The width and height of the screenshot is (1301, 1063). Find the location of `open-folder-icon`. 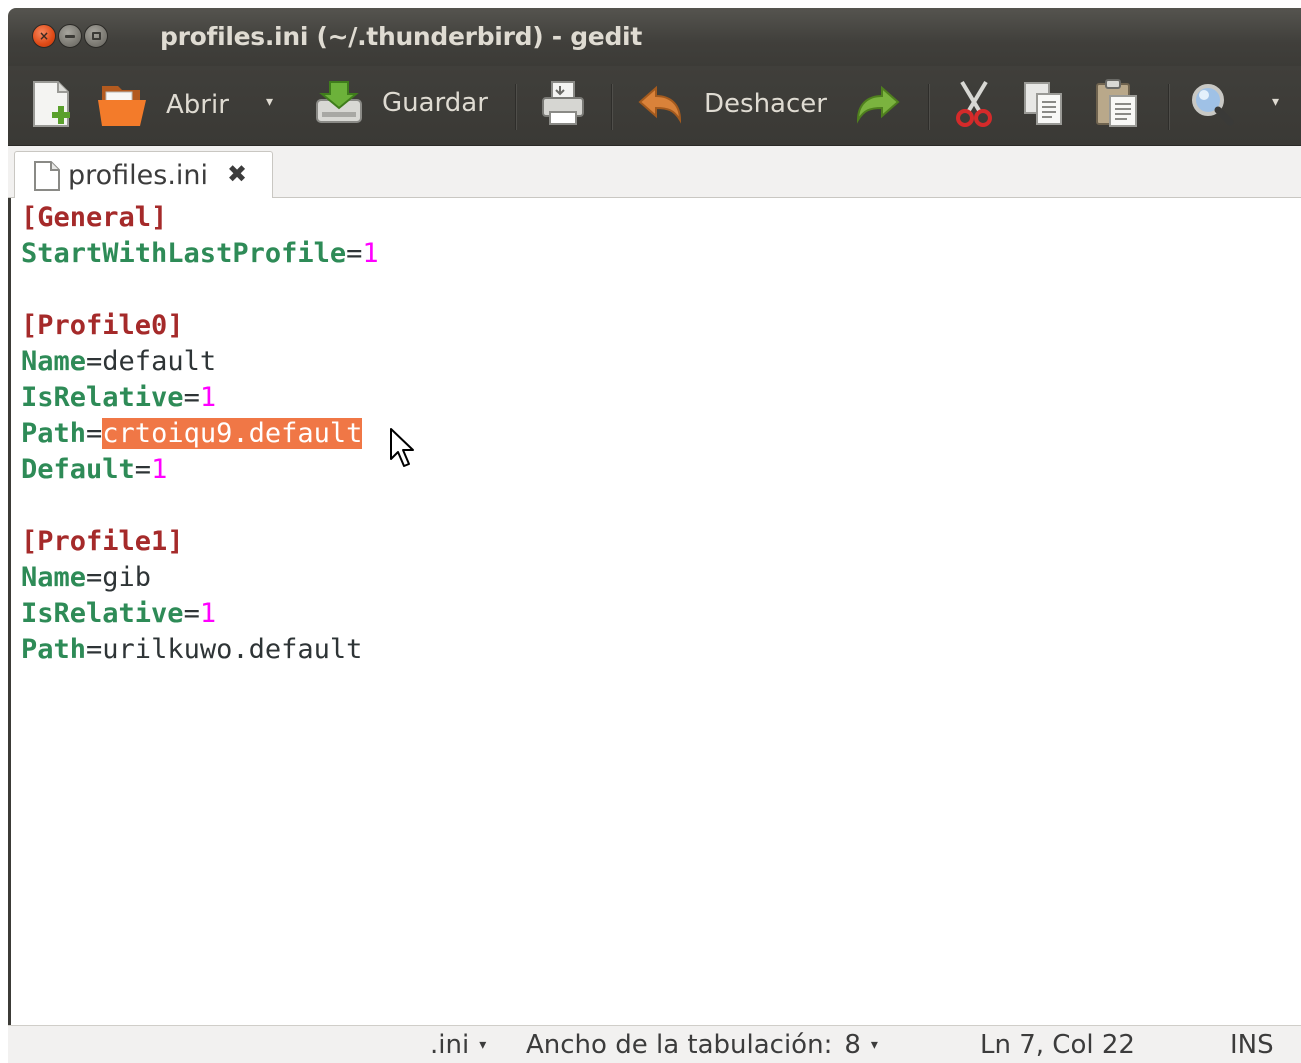

open-folder-icon is located at coordinates (122, 106).